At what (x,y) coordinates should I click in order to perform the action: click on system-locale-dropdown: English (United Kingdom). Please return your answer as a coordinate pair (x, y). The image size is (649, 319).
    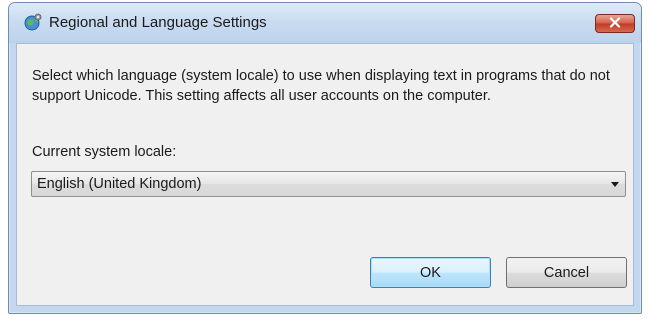
    Looking at the image, I should click on (328, 184).